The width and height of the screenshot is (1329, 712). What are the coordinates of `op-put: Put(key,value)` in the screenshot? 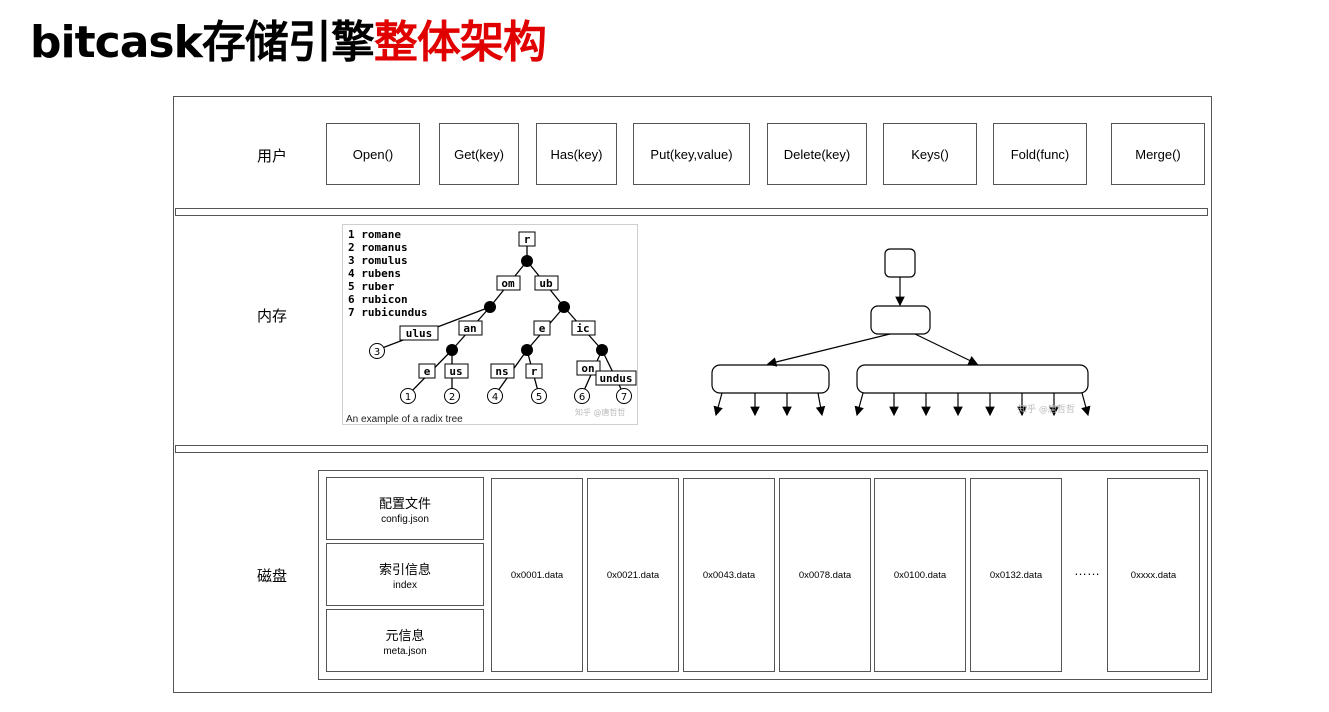 It's located at (691, 154).